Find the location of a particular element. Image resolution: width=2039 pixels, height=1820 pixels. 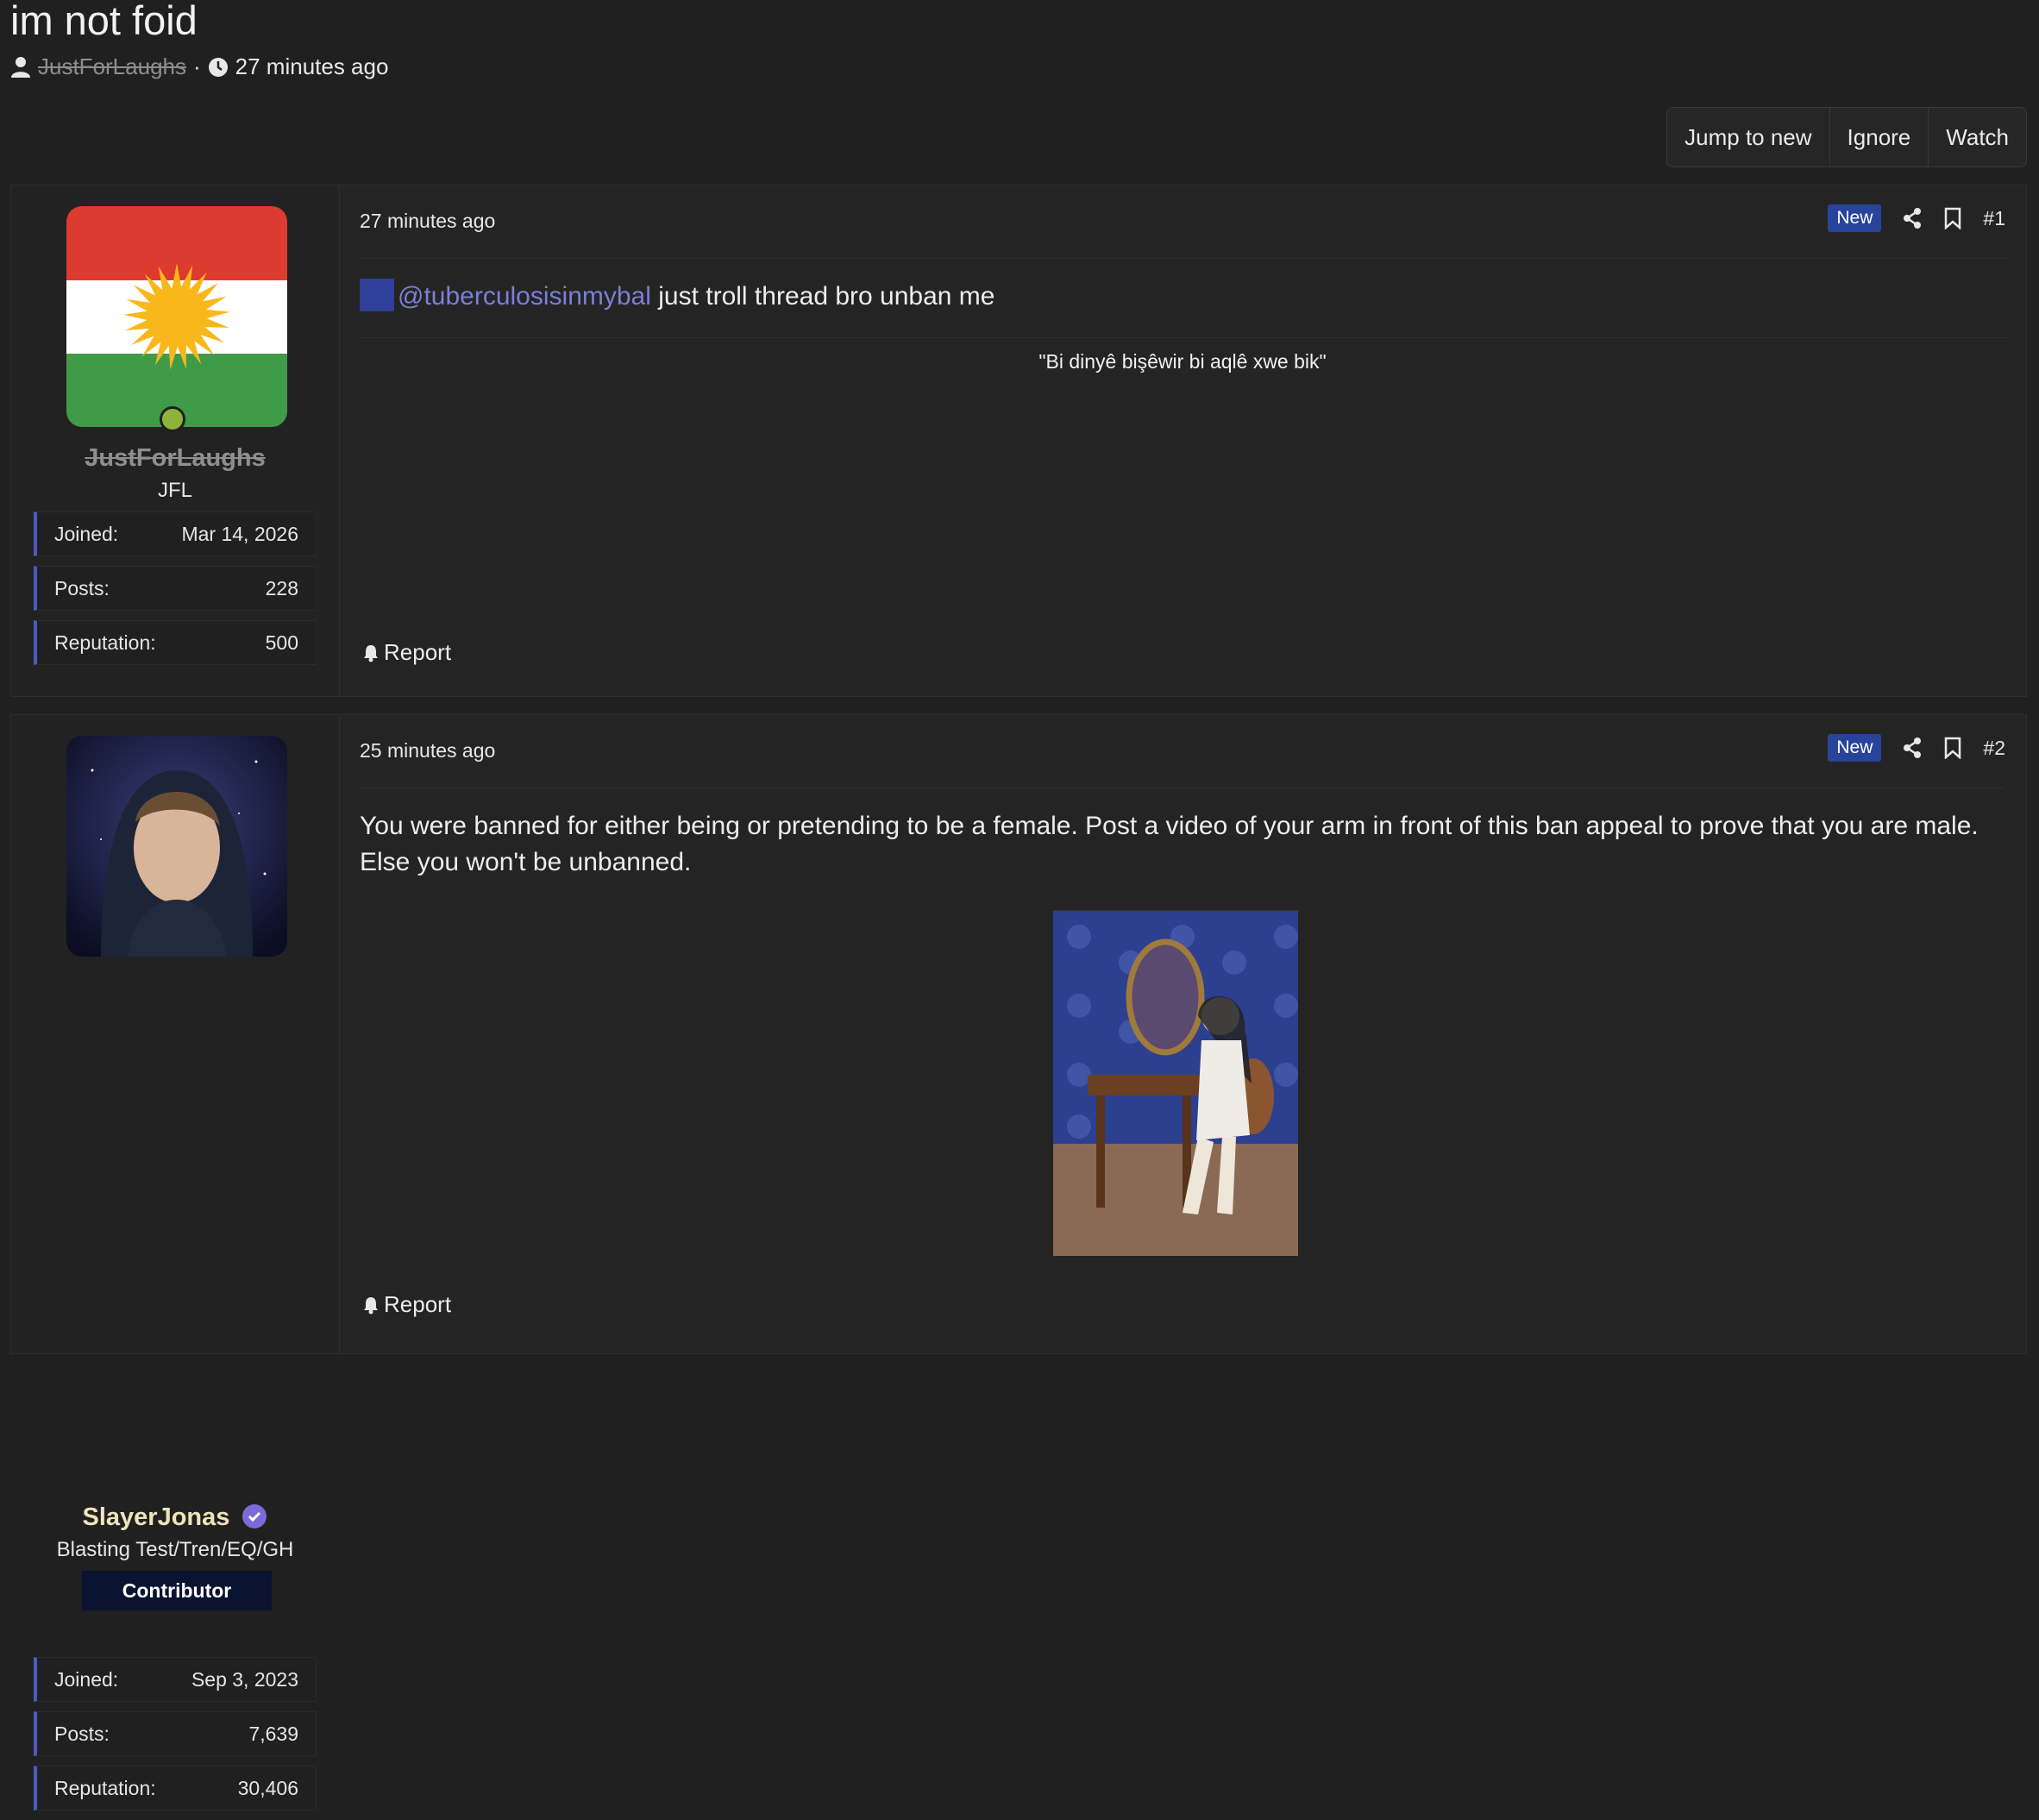

user-mention-link: @tuberculosisinmybal is located at coordinates (524, 296).